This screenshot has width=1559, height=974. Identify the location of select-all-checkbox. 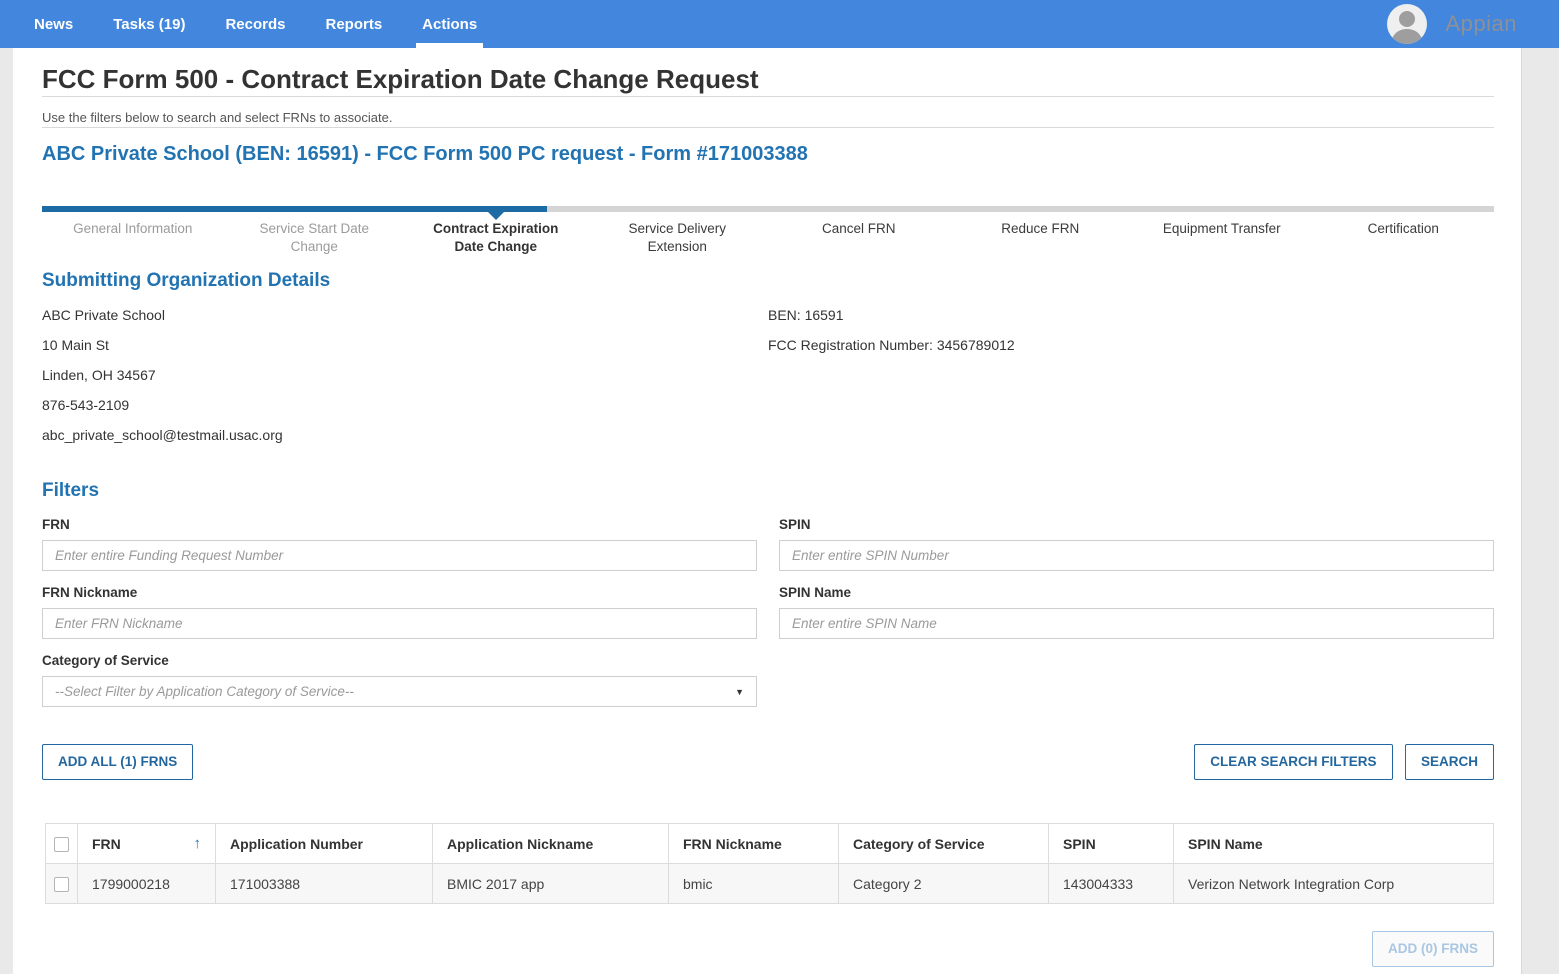
(61, 844).